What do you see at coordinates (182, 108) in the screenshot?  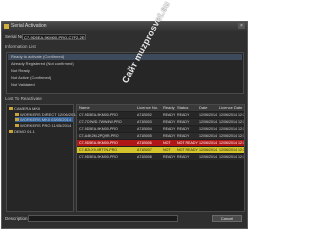 I see `column-header: Status` at bounding box center [182, 108].